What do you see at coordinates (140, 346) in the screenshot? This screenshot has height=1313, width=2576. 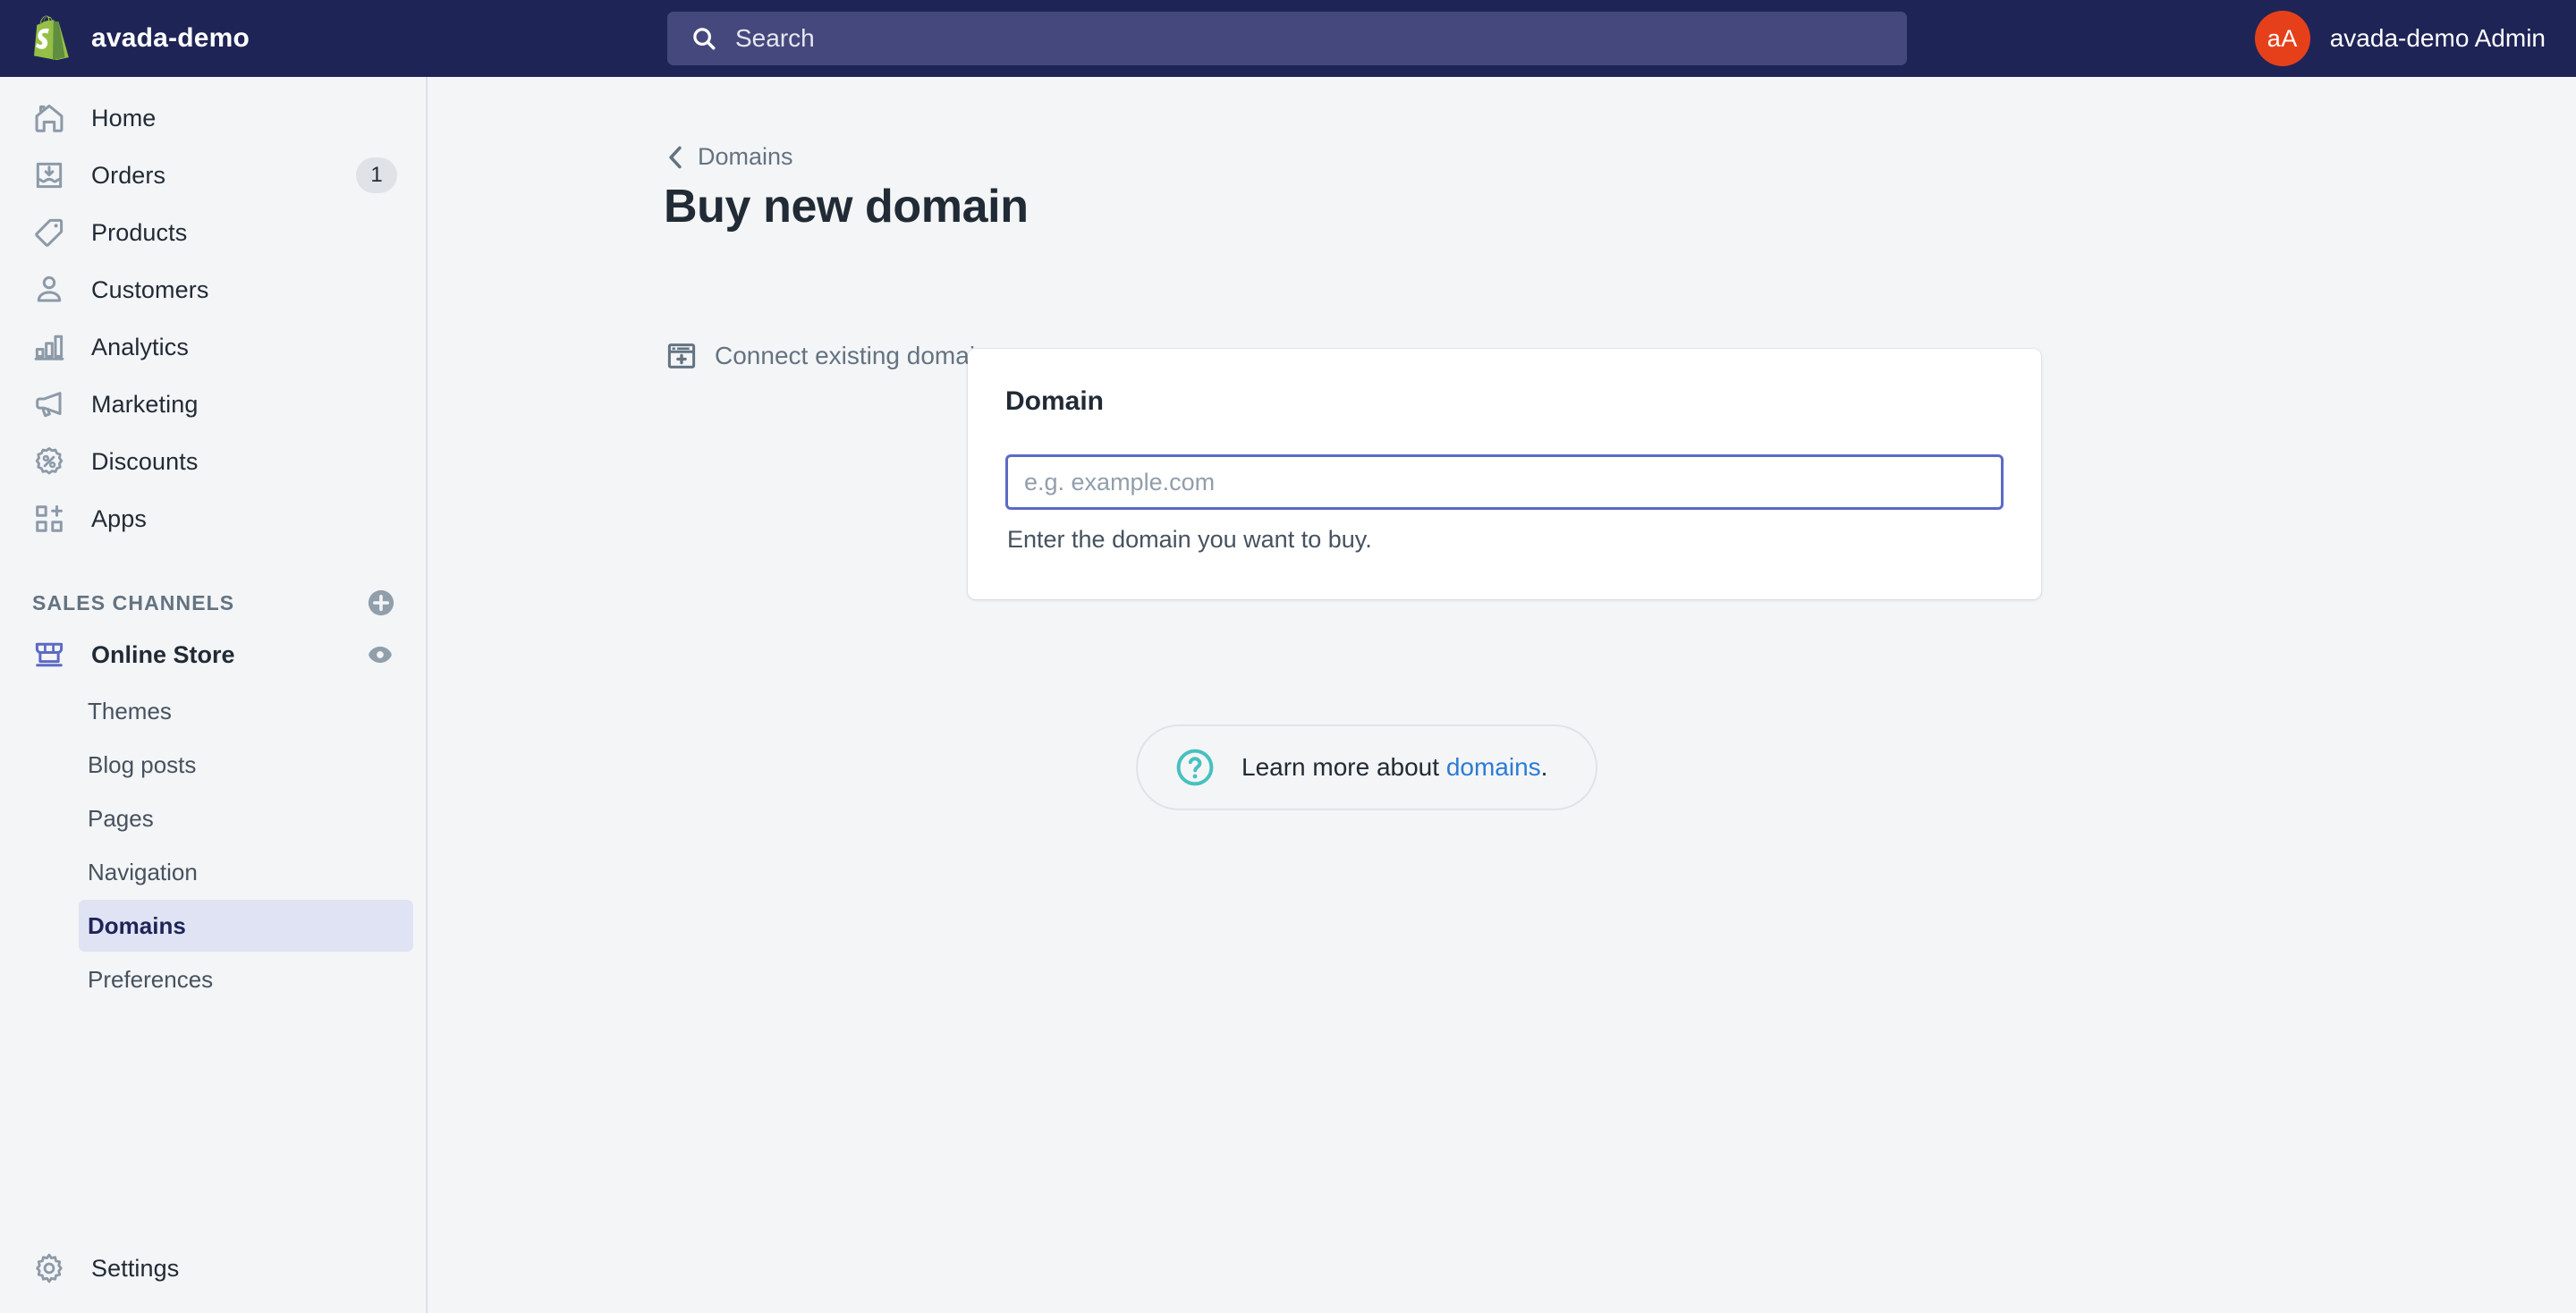 I see `sidebar-item-label: Analytics` at bounding box center [140, 346].